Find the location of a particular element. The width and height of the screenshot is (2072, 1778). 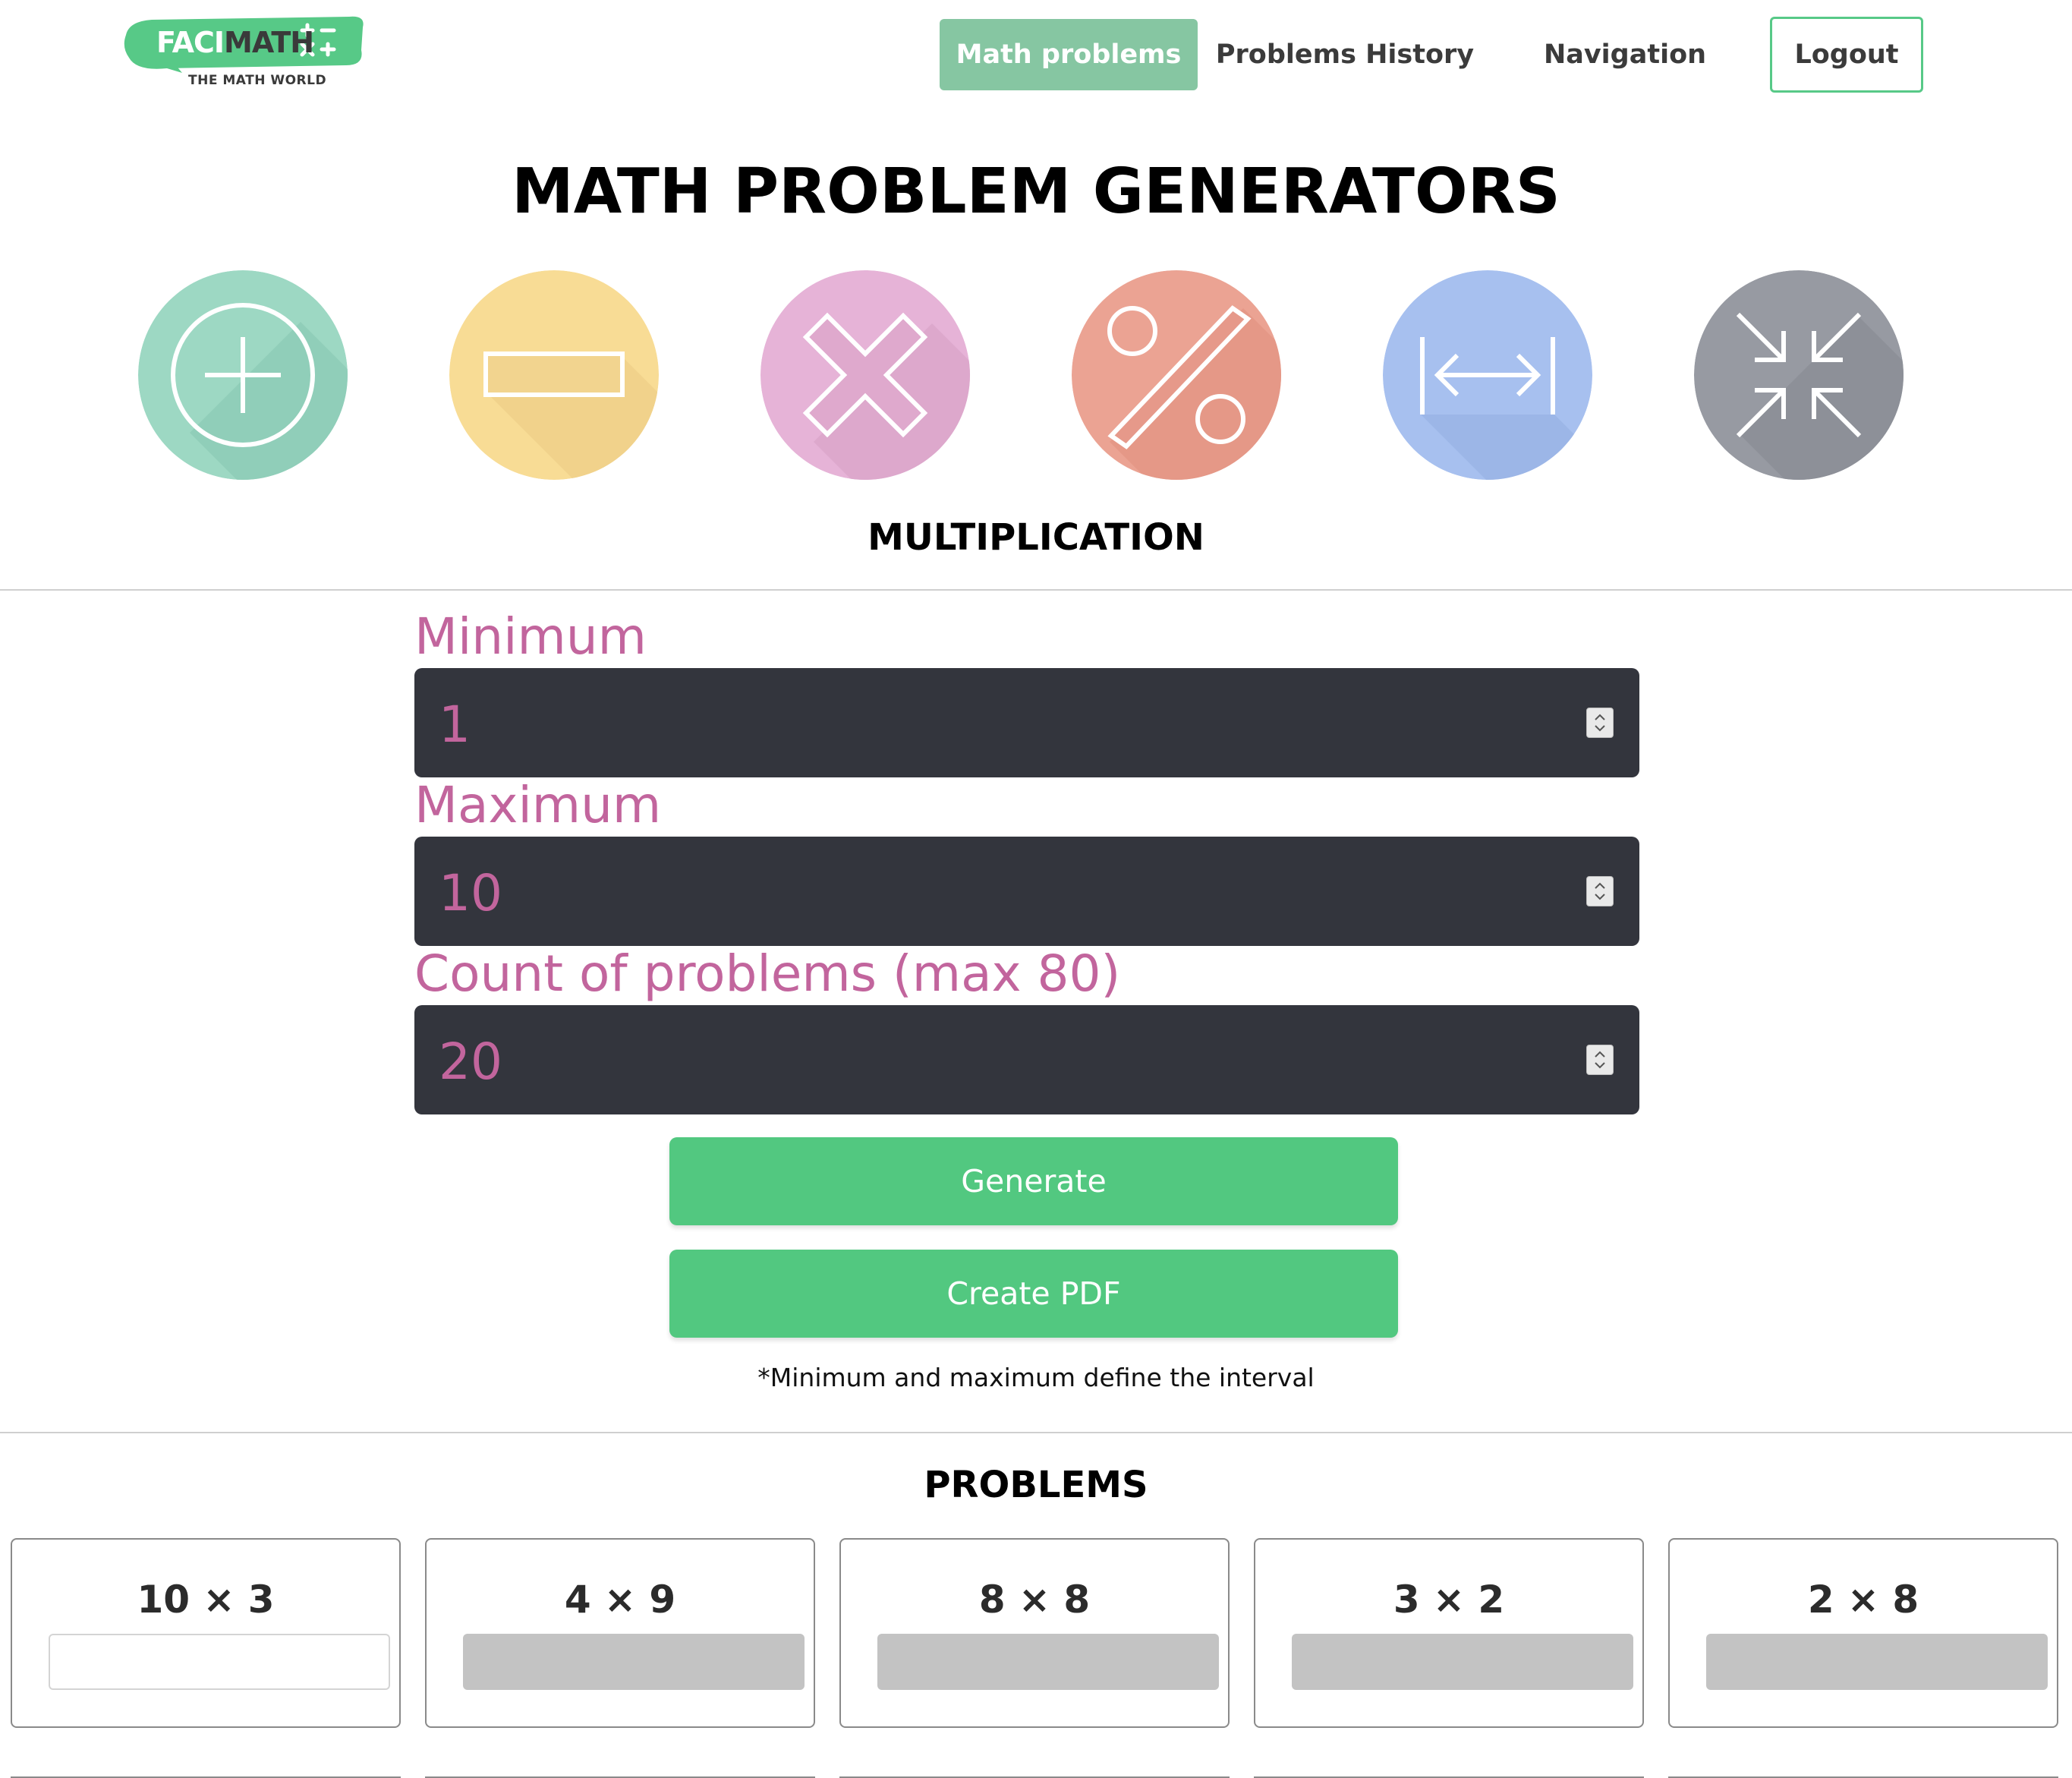

logo-wordmark: FACIMATH is located at coordinates (235, 42).